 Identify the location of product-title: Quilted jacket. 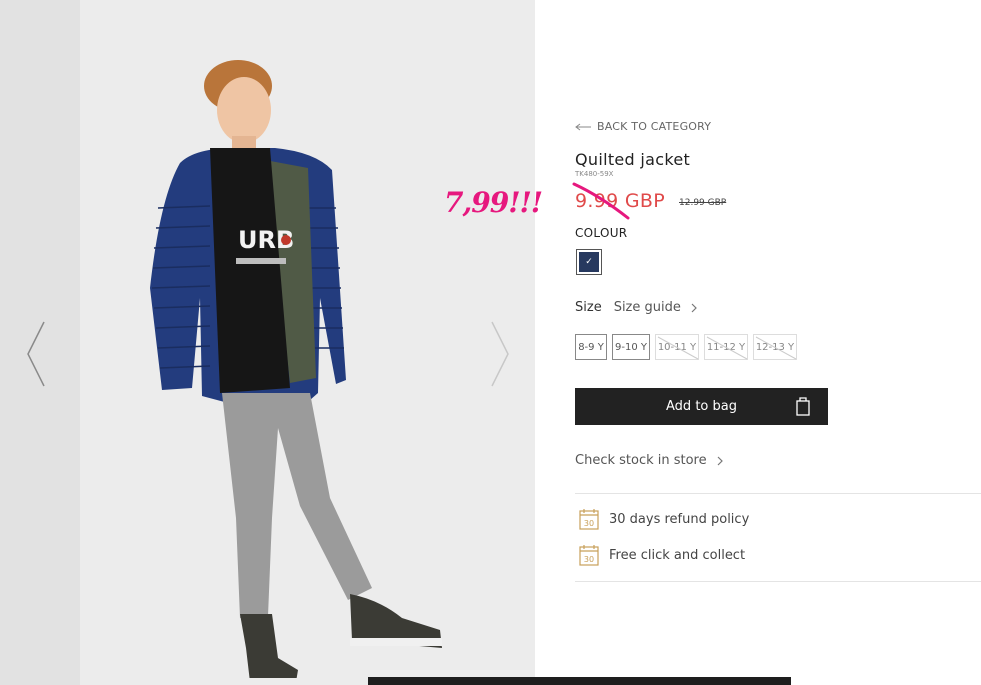
(633, 159).